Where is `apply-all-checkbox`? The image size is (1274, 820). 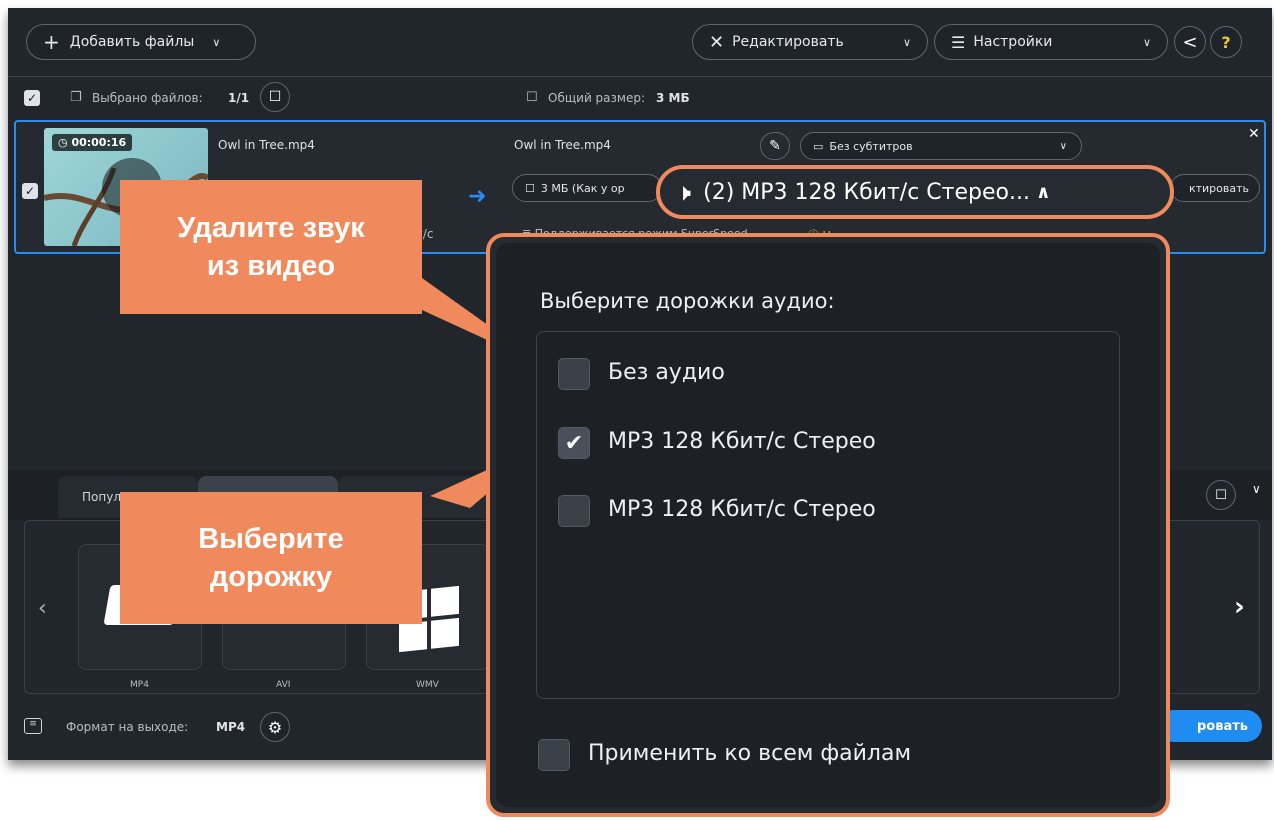
apply-all-checkbox is located at coordinates (554, 755).